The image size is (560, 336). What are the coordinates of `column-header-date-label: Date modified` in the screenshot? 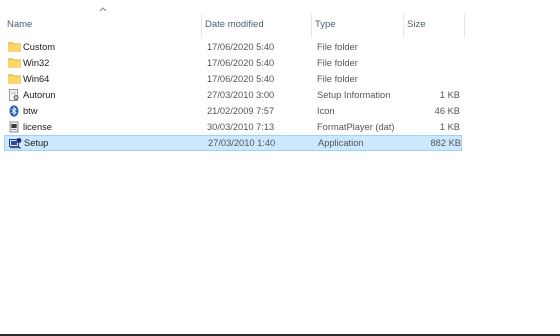 It's located at (234, 24).